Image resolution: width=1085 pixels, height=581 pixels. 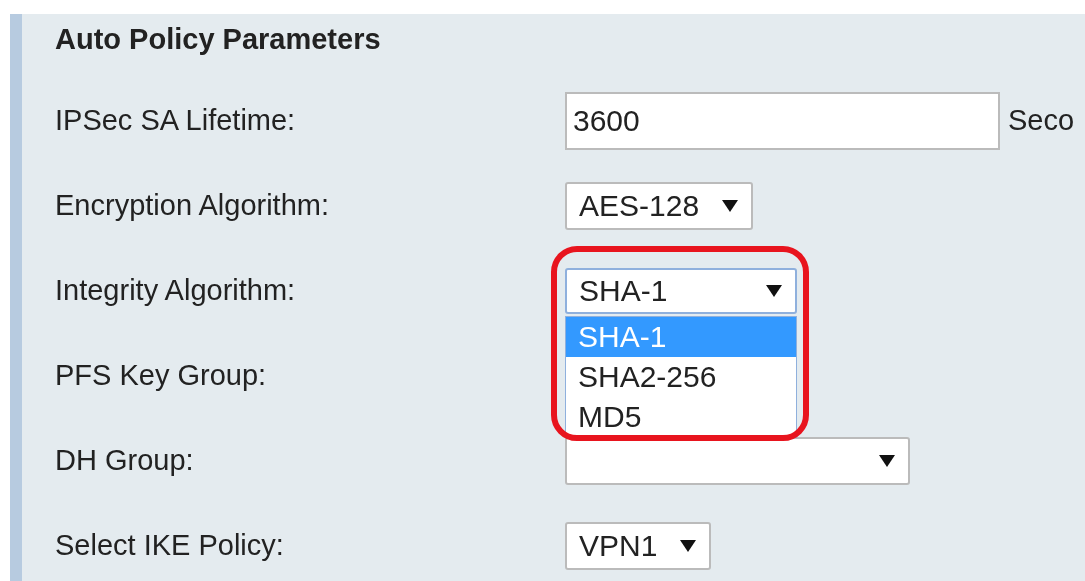 What do you see at coordinates (175, 290) in the screenshot?
I see `field-label: Integrity Algorithm:` at bounding box center [175, 290].